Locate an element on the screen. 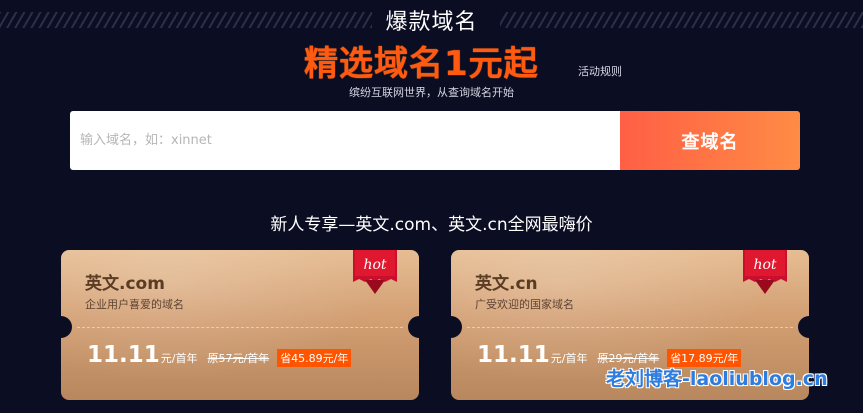 Image resolution: width=863 pixels, height=413 pixels. domain-search-input is located at coordinates (345, 140).